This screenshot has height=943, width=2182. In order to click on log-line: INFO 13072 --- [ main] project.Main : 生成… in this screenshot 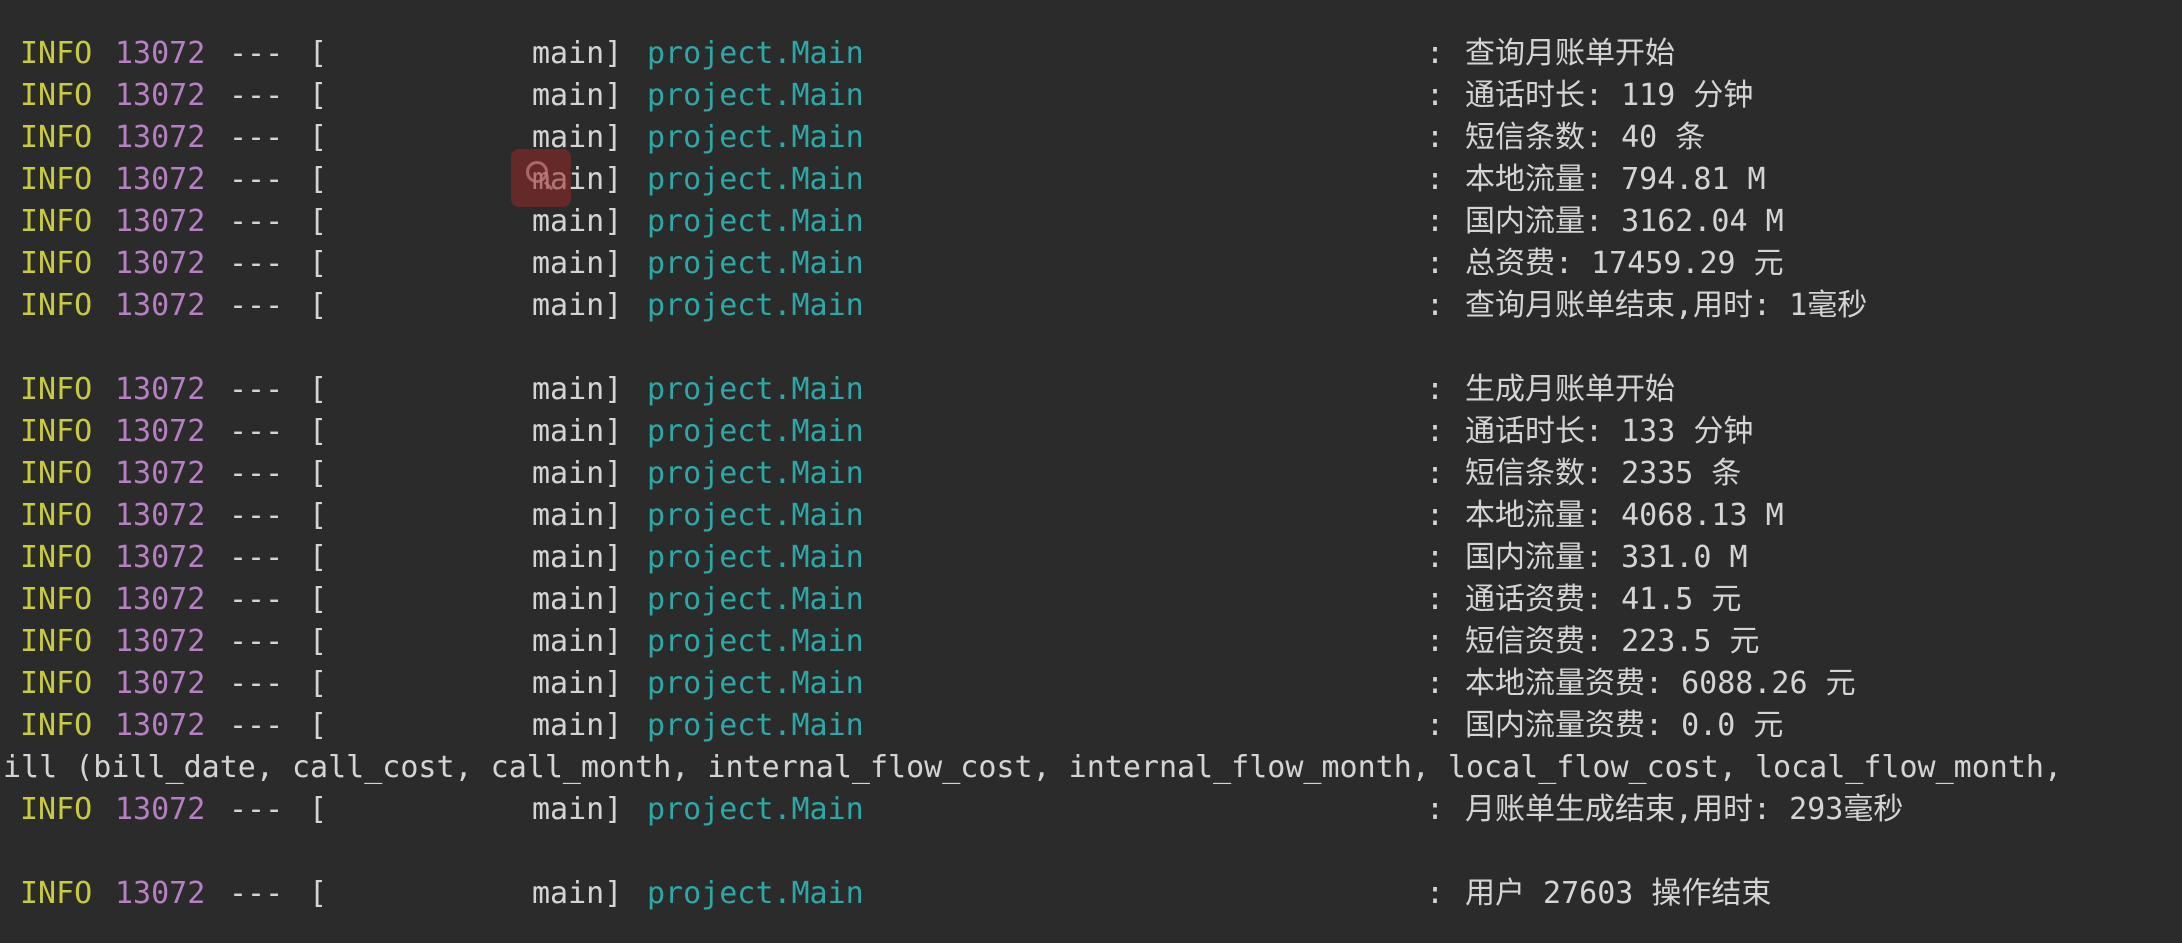, I will do `click(1091, 390)`.